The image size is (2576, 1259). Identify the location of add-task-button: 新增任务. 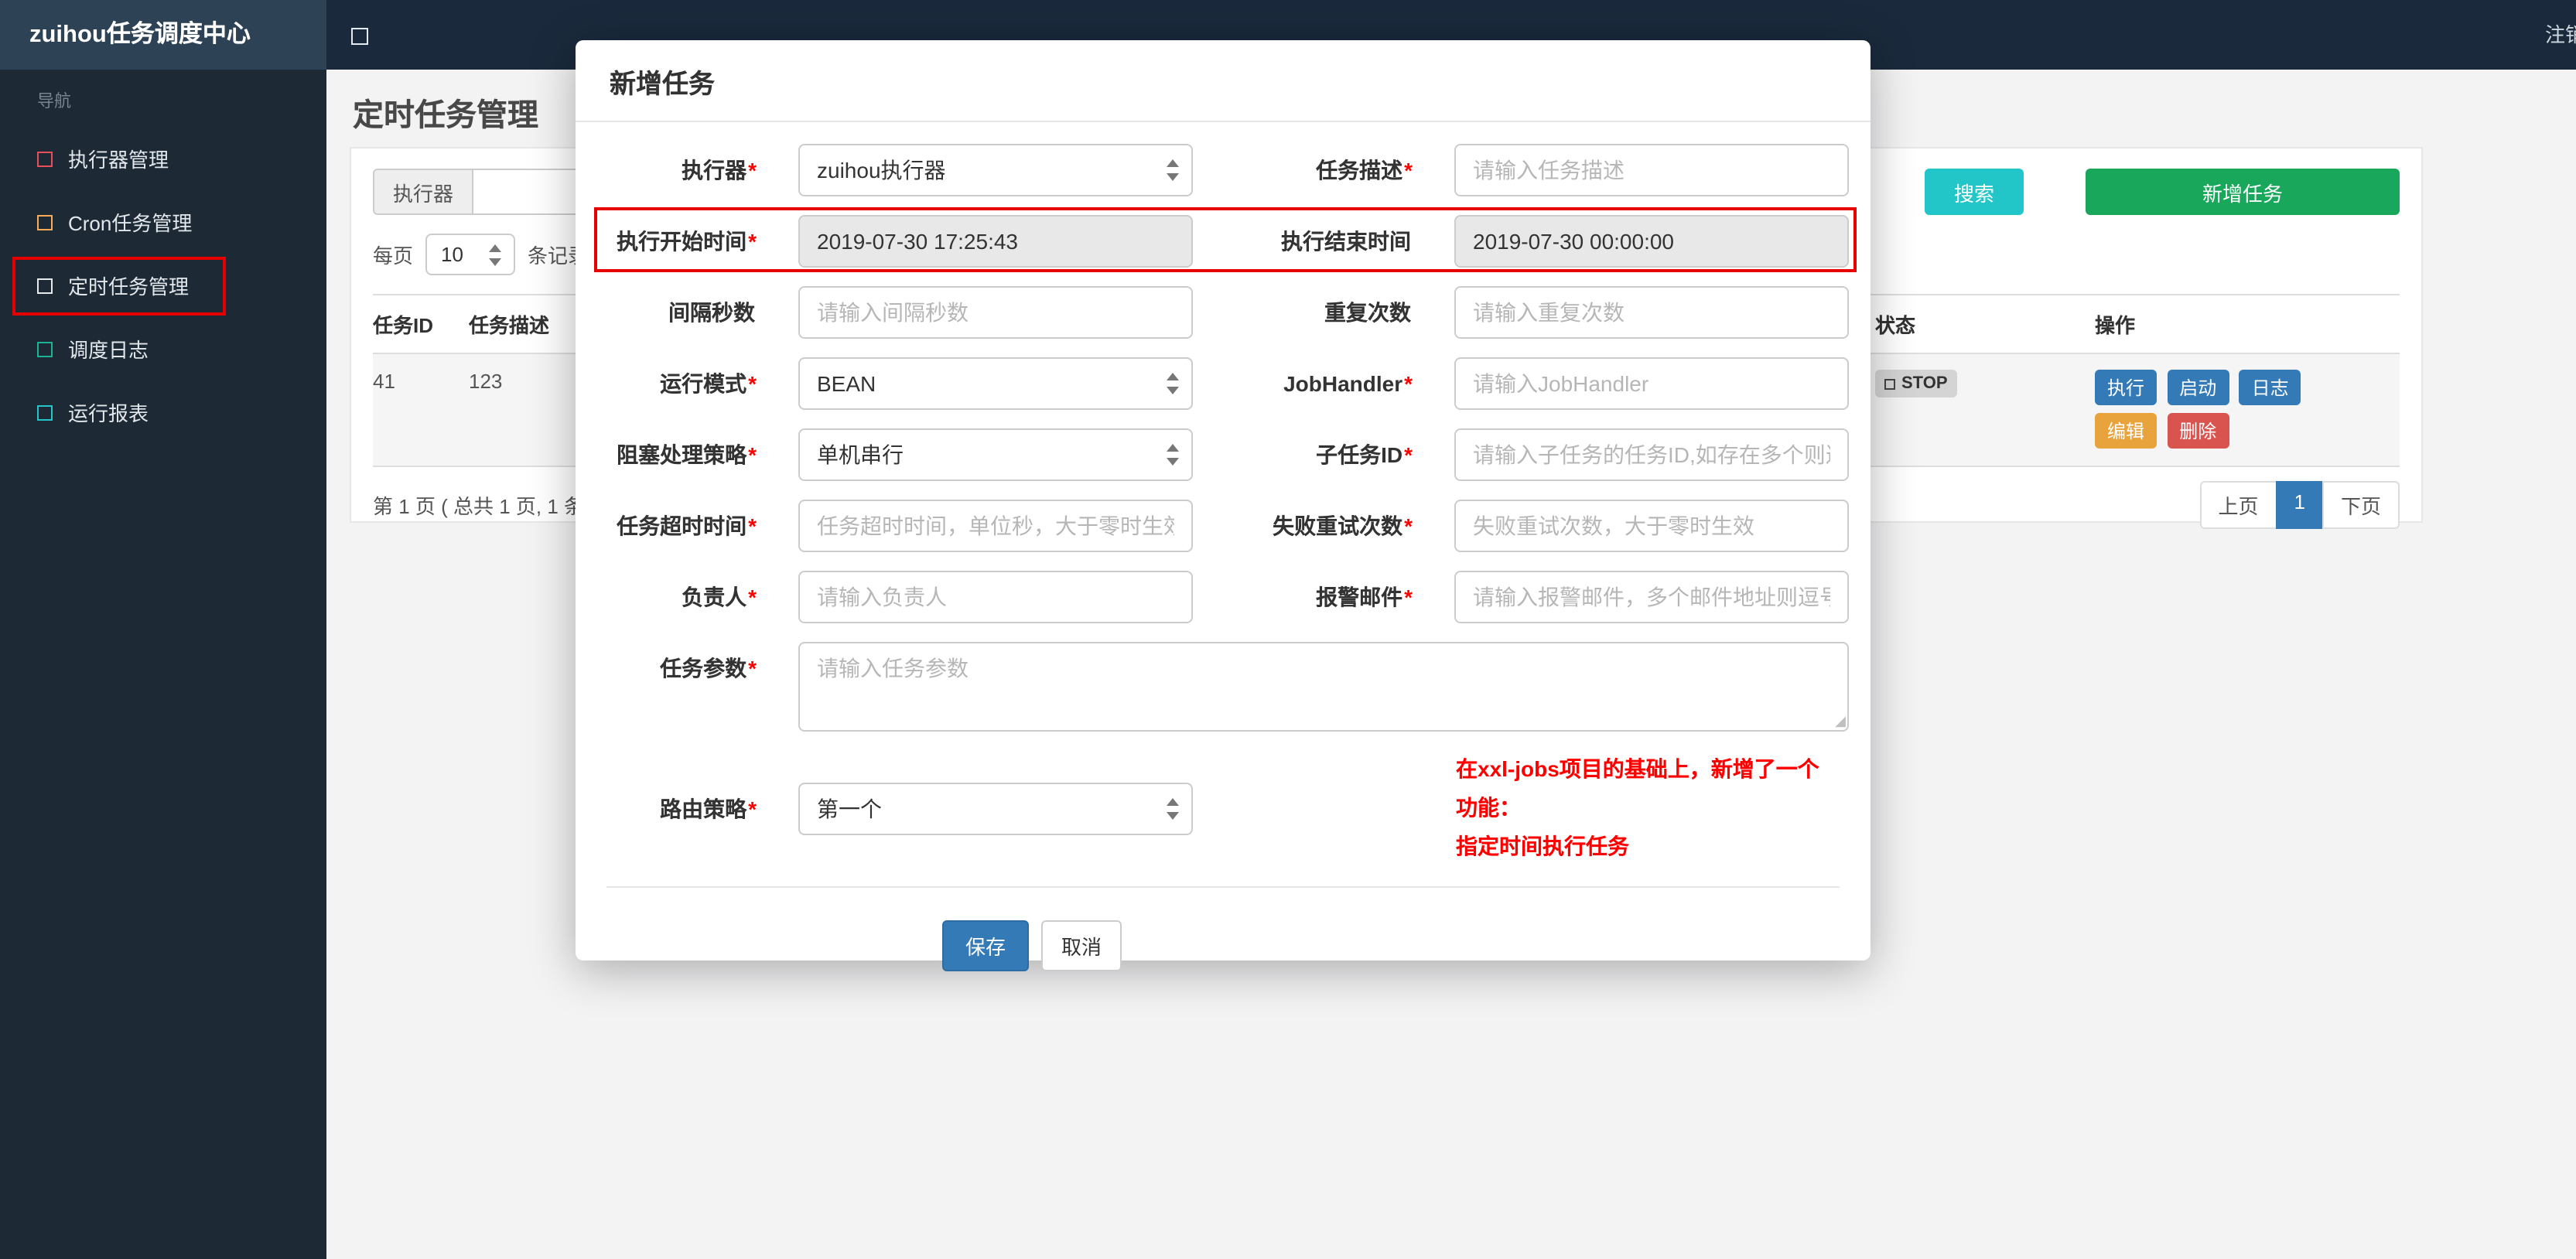
(2243, 192).